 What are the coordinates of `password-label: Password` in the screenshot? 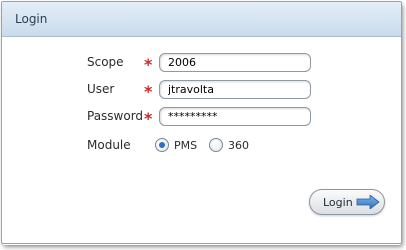 It's located at (115, 116).